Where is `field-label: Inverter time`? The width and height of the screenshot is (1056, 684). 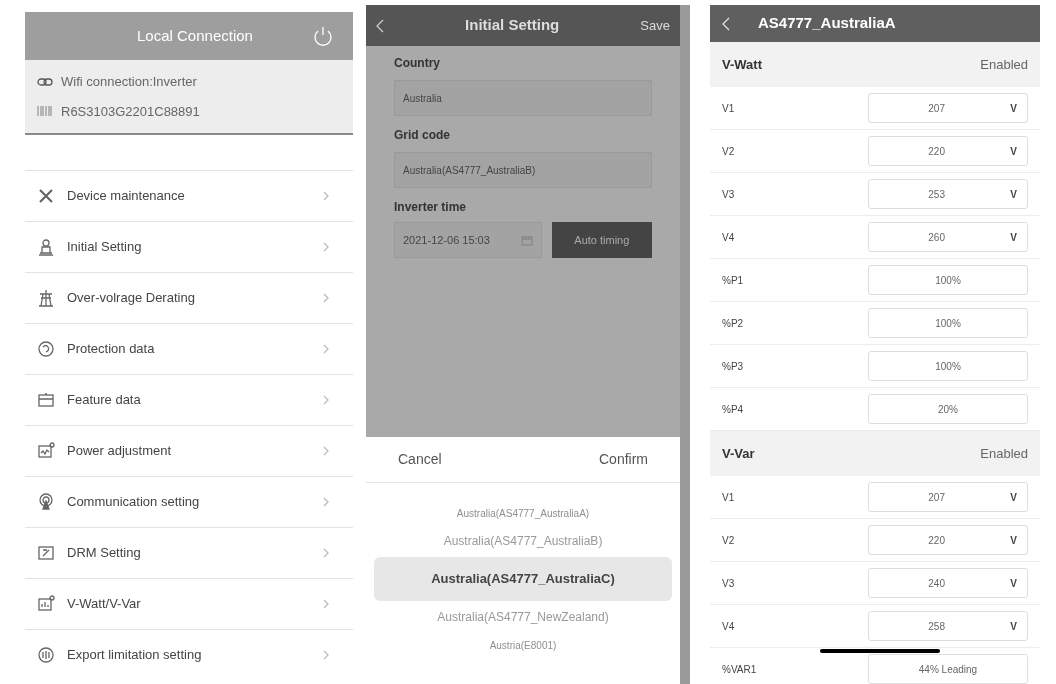
field-label: Inverter time is located at coordinates (431, 207).